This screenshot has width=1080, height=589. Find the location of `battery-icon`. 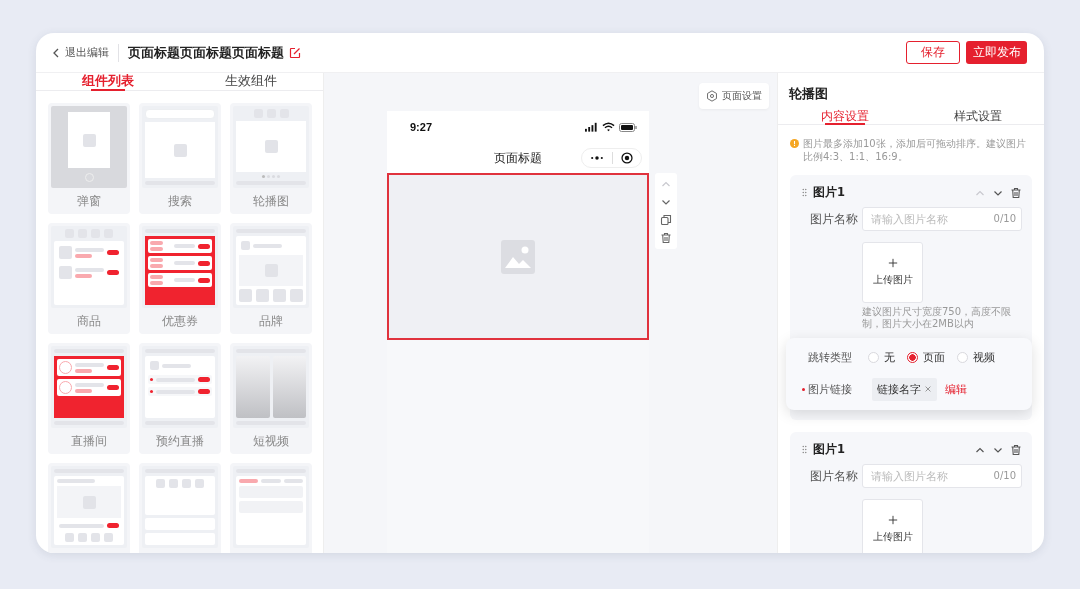

battery-icon is located at coordinates (628, 127).